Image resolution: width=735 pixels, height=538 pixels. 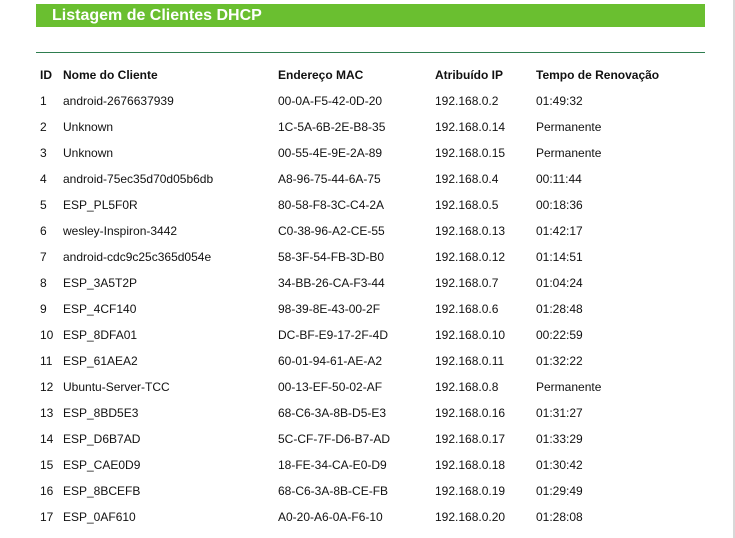 What do you see at coordinates (116, 387) in the screenshot?
I see `cell-client-name: Ubuntu-Server-TCC` at bounding box center [116, 387].